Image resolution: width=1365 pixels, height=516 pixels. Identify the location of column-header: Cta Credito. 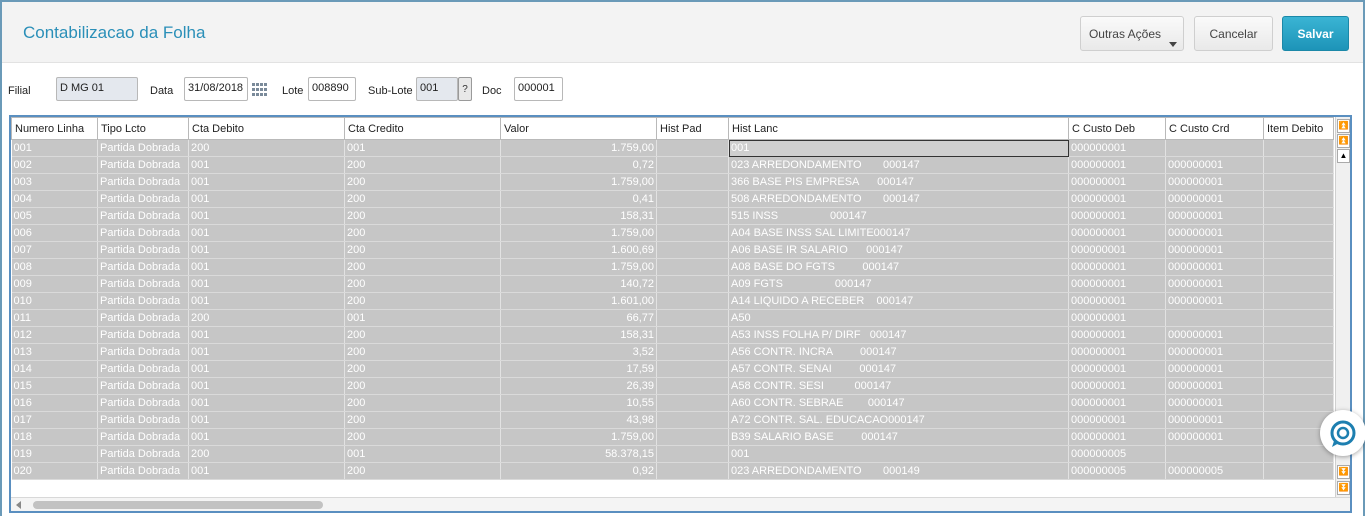
(422, 128).